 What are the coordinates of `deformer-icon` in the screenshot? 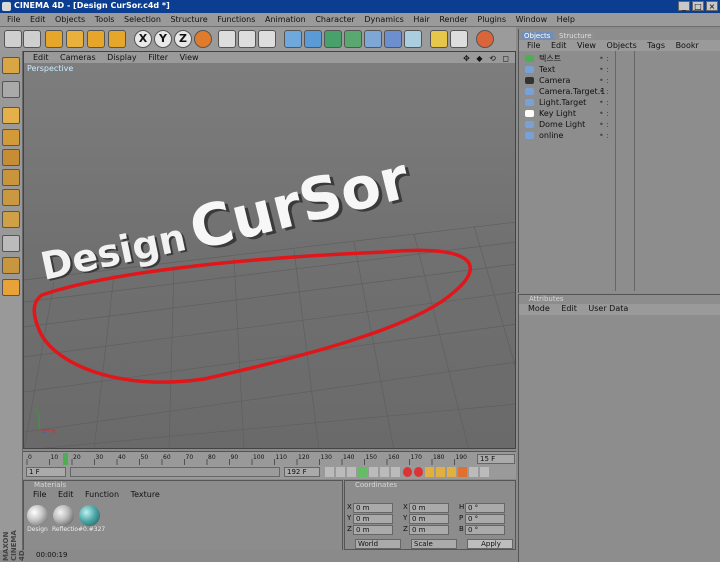 It's located at (353, 39).